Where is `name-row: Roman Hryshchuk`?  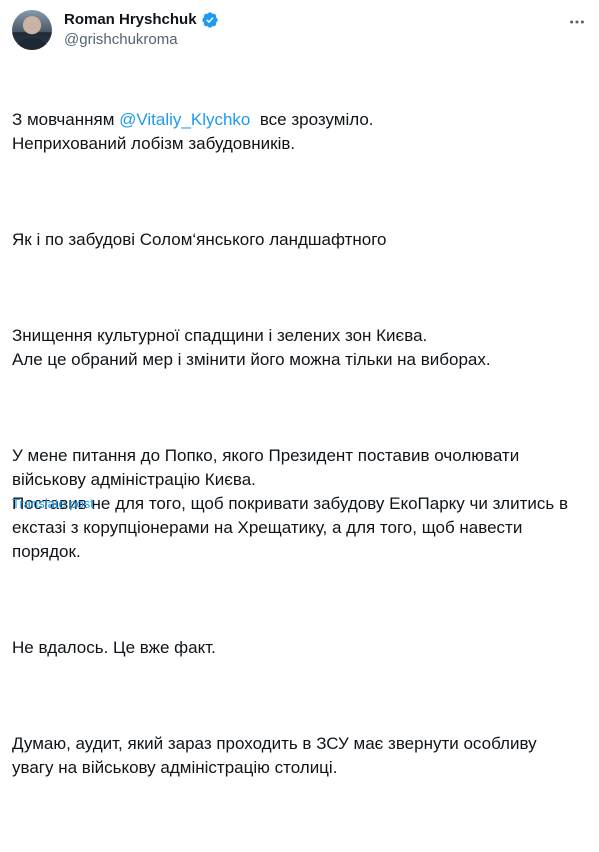
name-row: Roman Hryshchuk is located at coordinates (141, 20).